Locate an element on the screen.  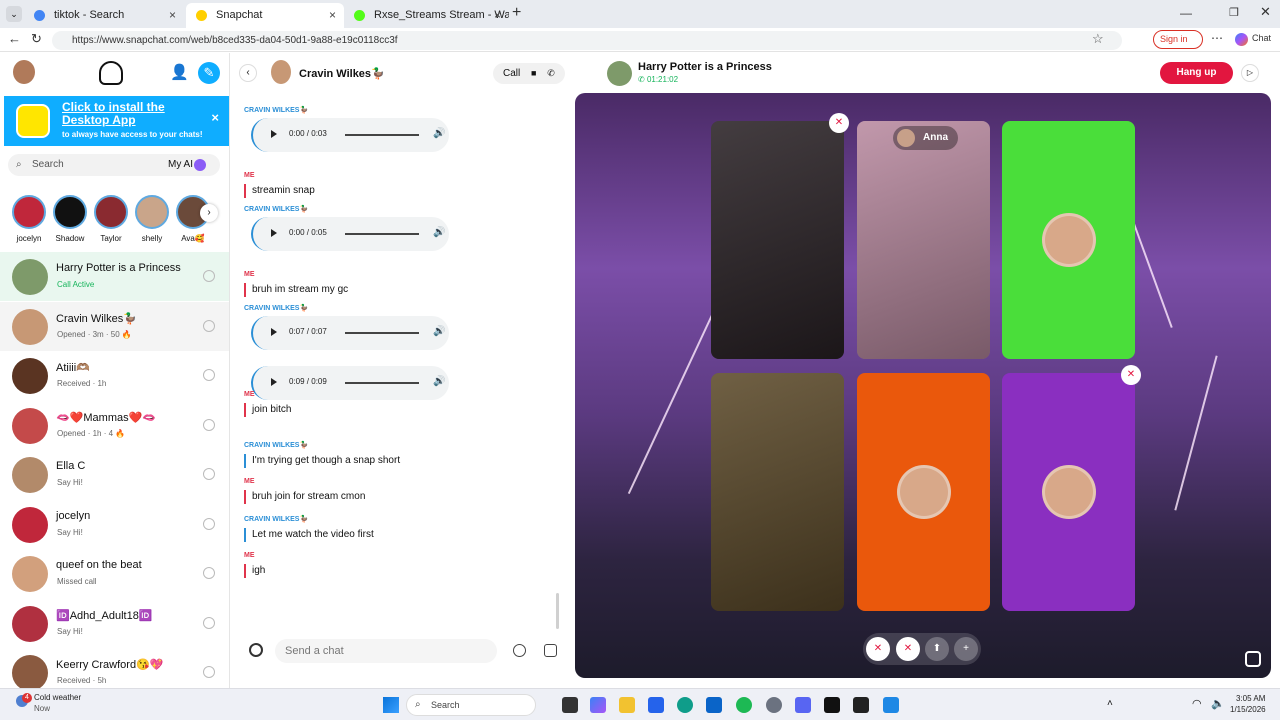
camera-icon is located at coordinates (256, 650).